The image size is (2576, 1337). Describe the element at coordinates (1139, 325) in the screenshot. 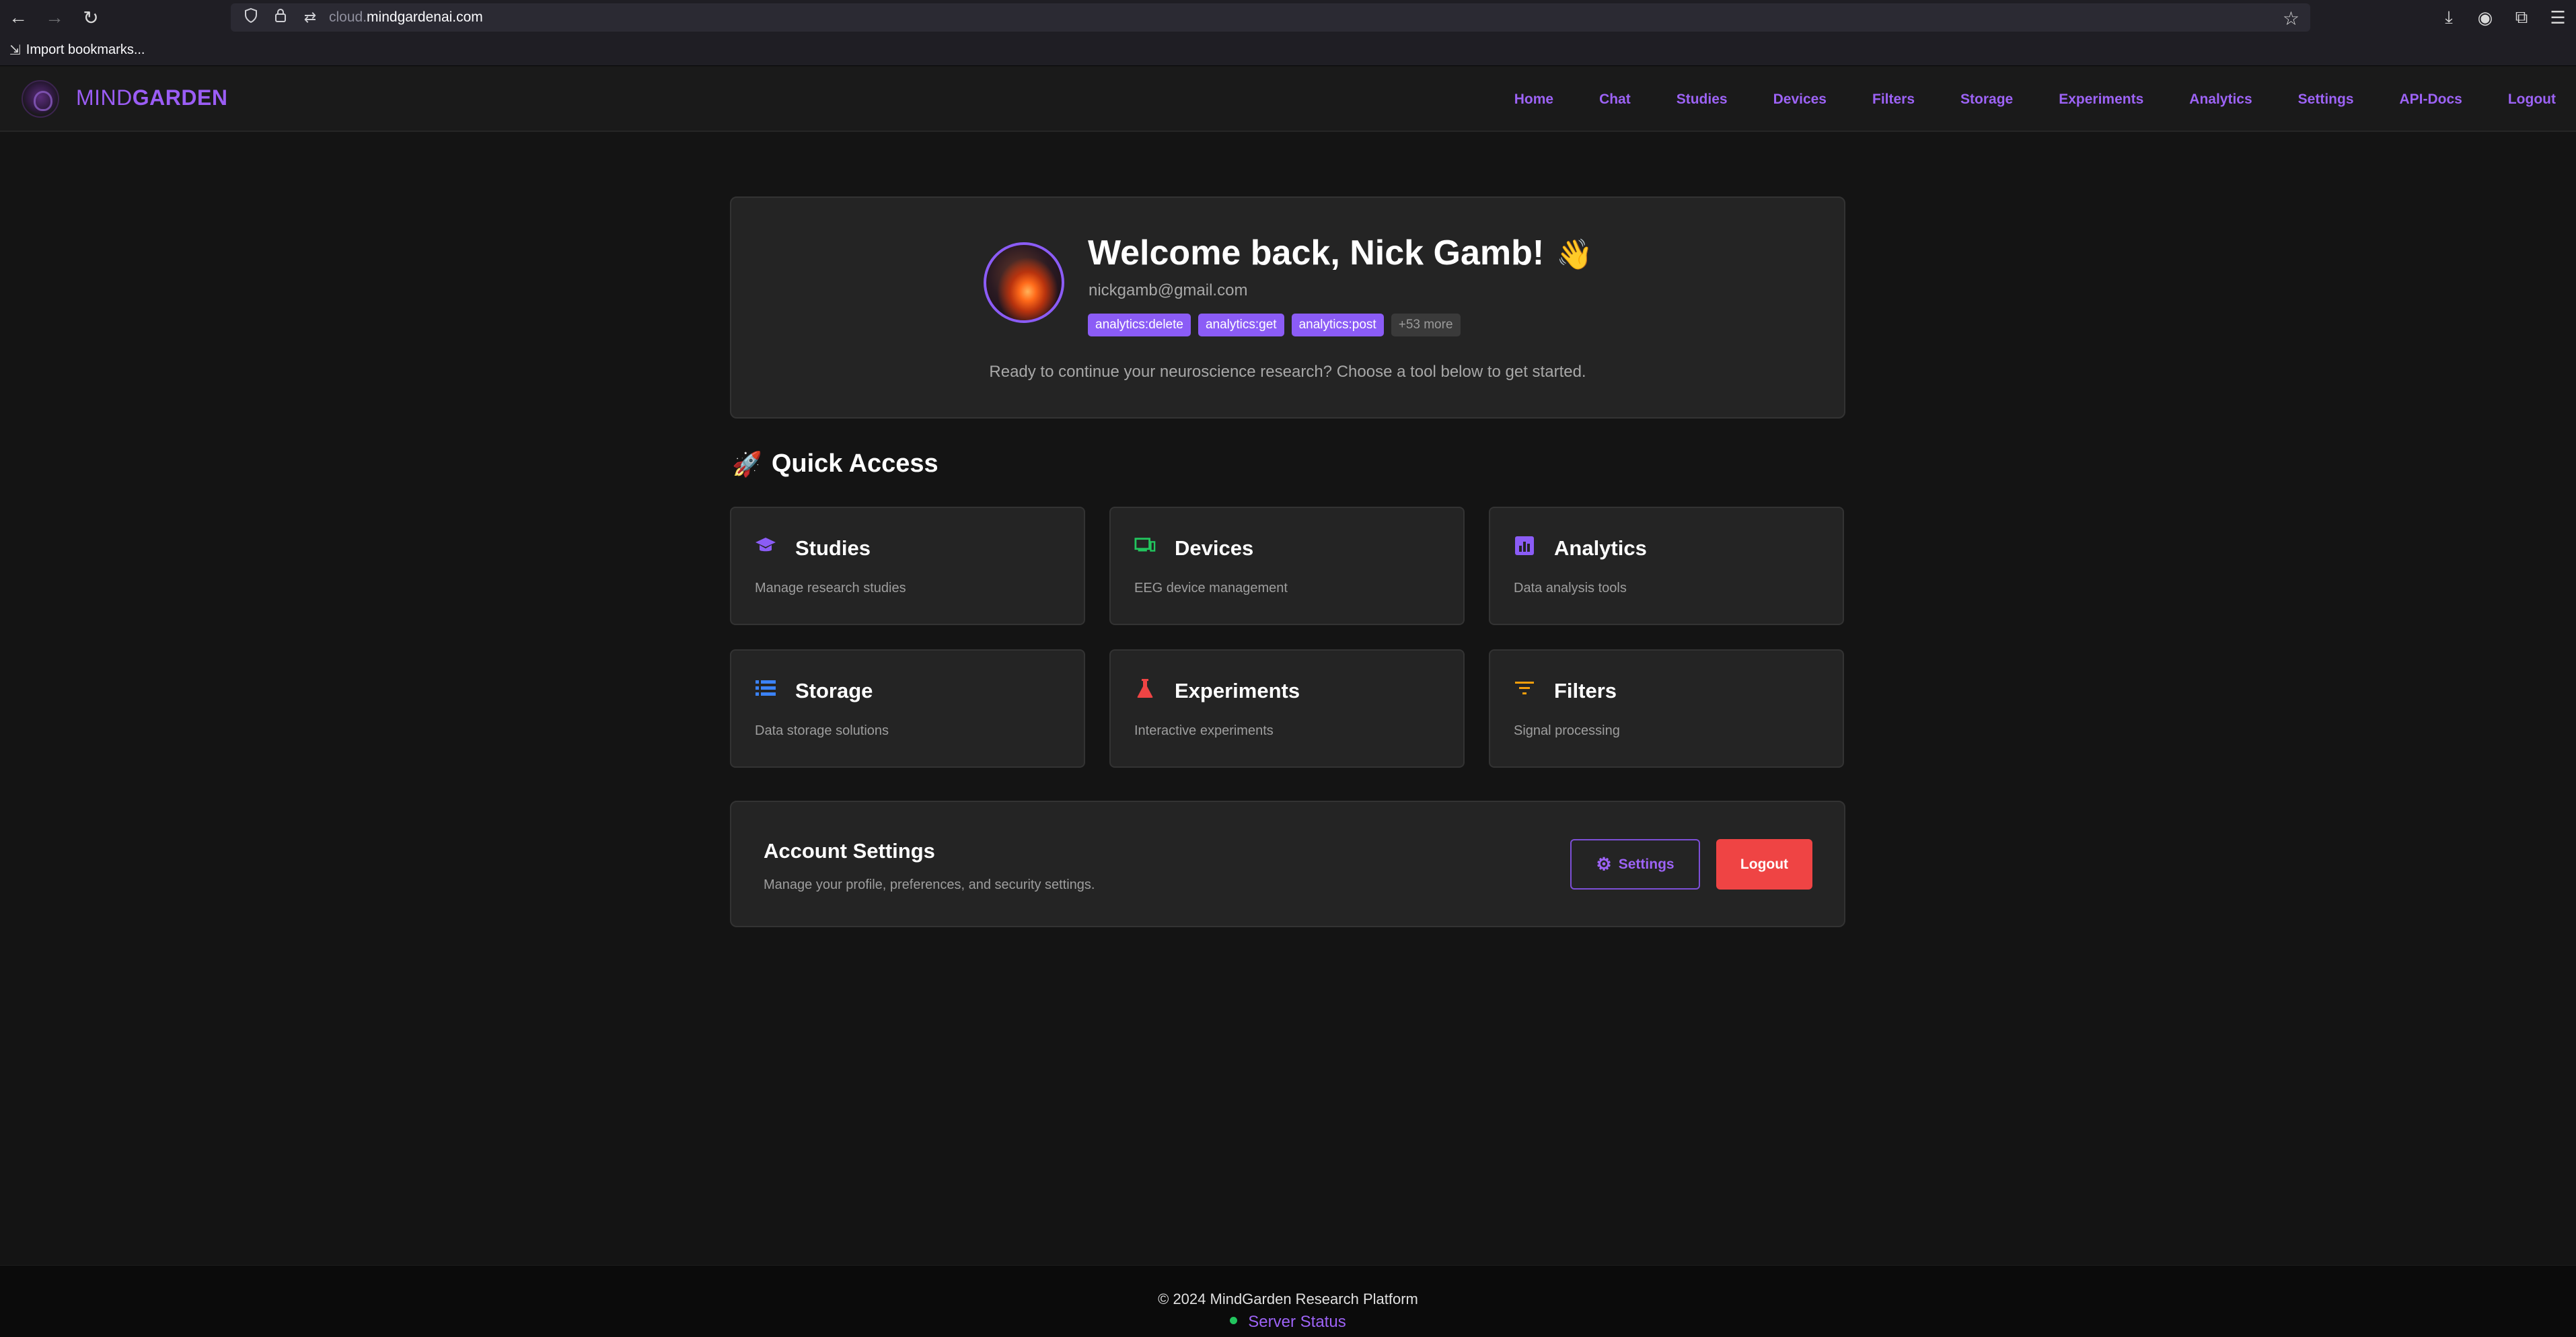

I see `permission-tag: analytics:delete` at that location.